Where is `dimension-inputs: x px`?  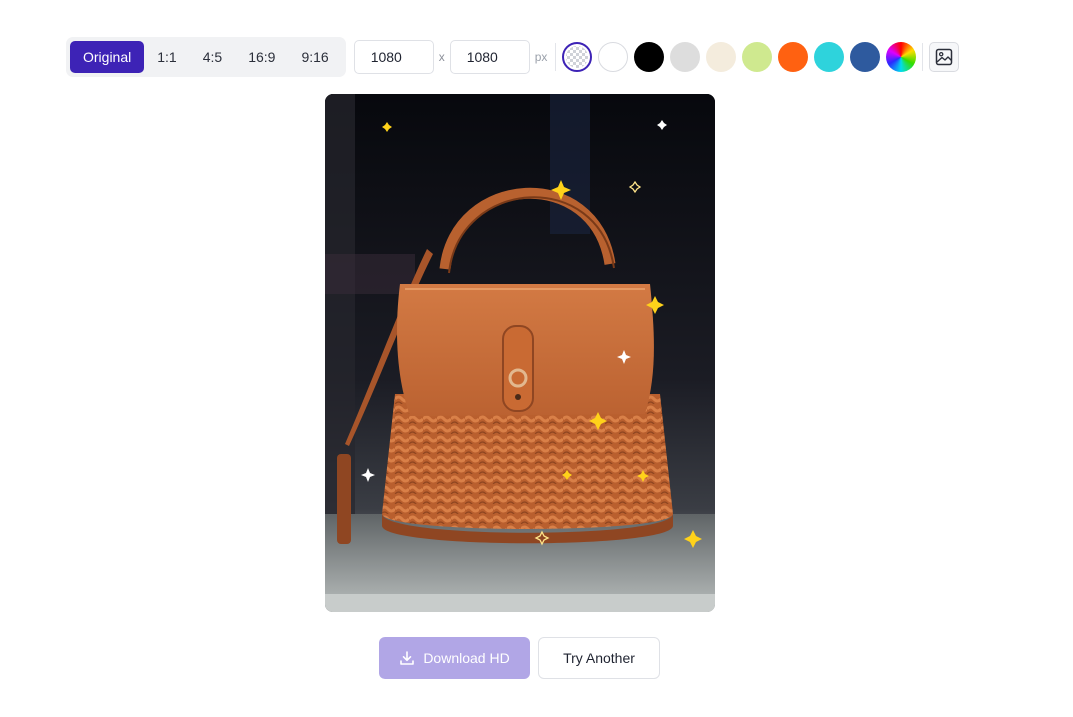 dimension-inputs: x px is located at coordinates (450, 57).